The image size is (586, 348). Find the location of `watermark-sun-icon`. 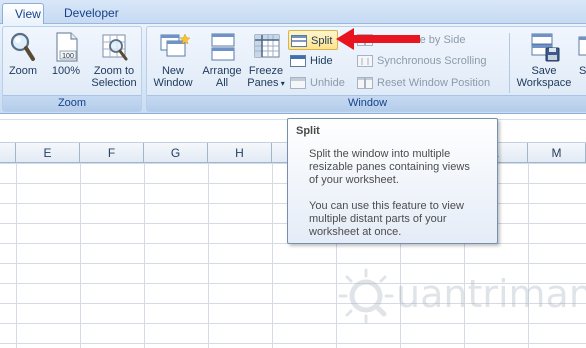

watermark-sun-icon is located at coordinates (366, 296).